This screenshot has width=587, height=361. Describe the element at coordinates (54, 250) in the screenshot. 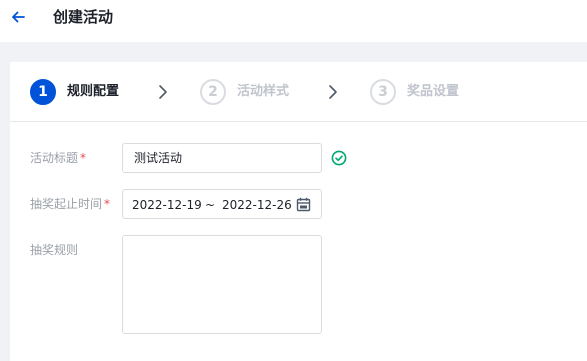

I see `rules-label: 抽奖规则` at that location.